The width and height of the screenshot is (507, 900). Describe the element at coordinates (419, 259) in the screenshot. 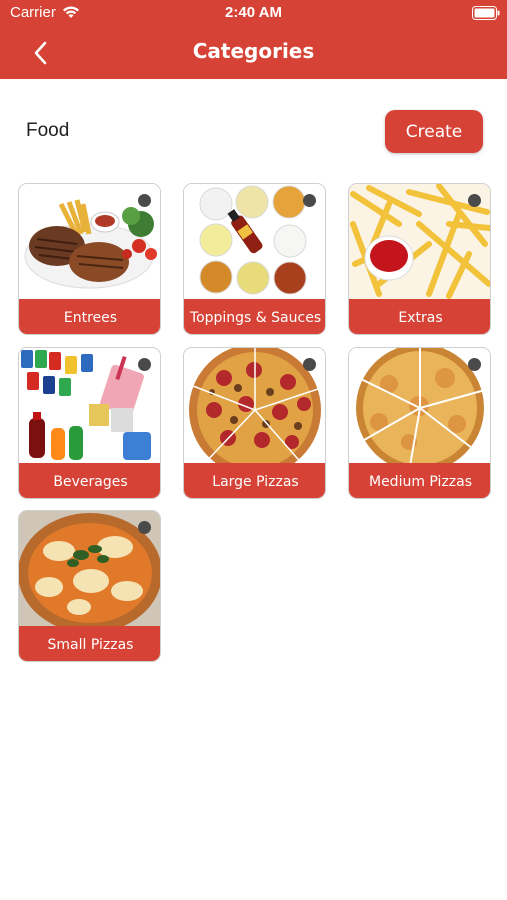

I see `category-card-extras: Extras` at that location.